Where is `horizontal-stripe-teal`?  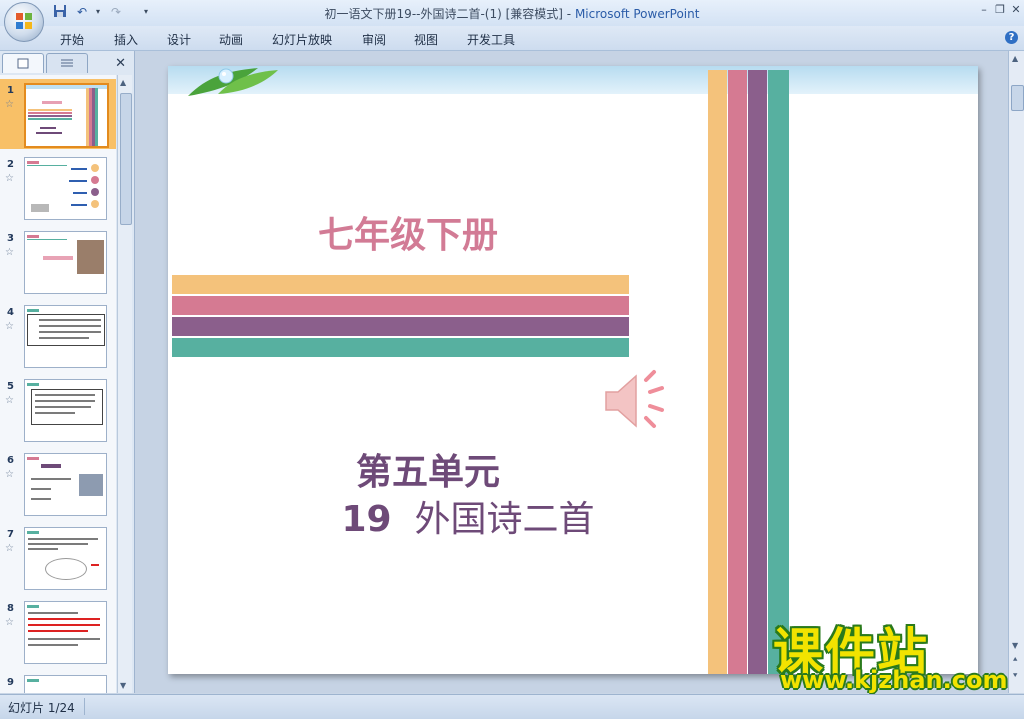
horizontal-stripe-teal is located at coordinates (400, 347).